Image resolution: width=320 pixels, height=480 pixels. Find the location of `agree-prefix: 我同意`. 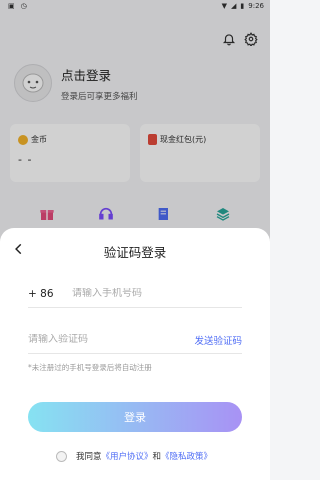

agree-prefix: 我同意 is located at coordinates (89, 457).